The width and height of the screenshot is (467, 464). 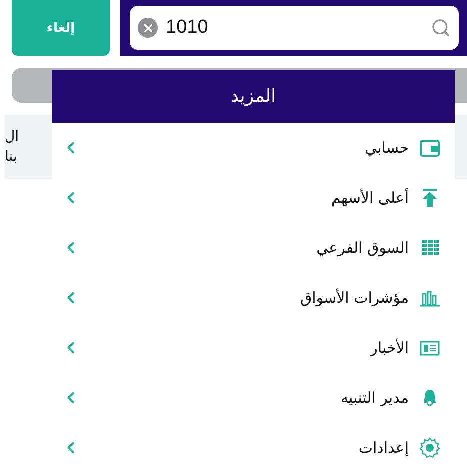 I want to click on menu-item-label: الأخبار, so click(x=389, y=348).